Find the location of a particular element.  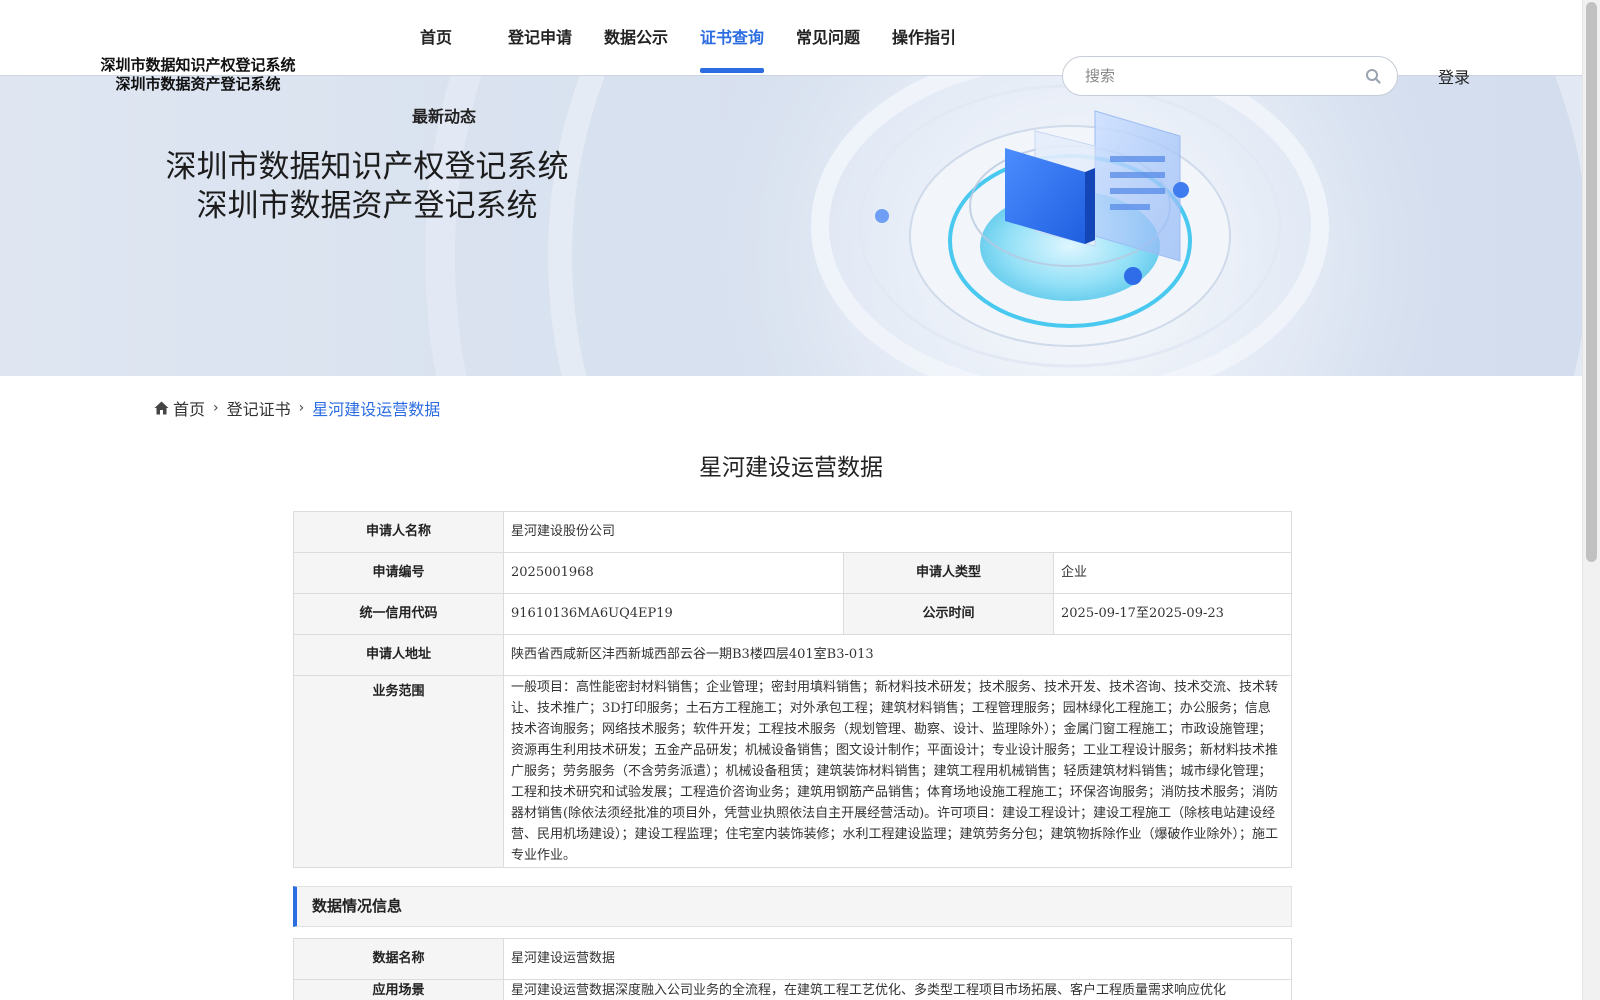

page-title: 星河建设运营数据 is located at coordinates (791, 468).